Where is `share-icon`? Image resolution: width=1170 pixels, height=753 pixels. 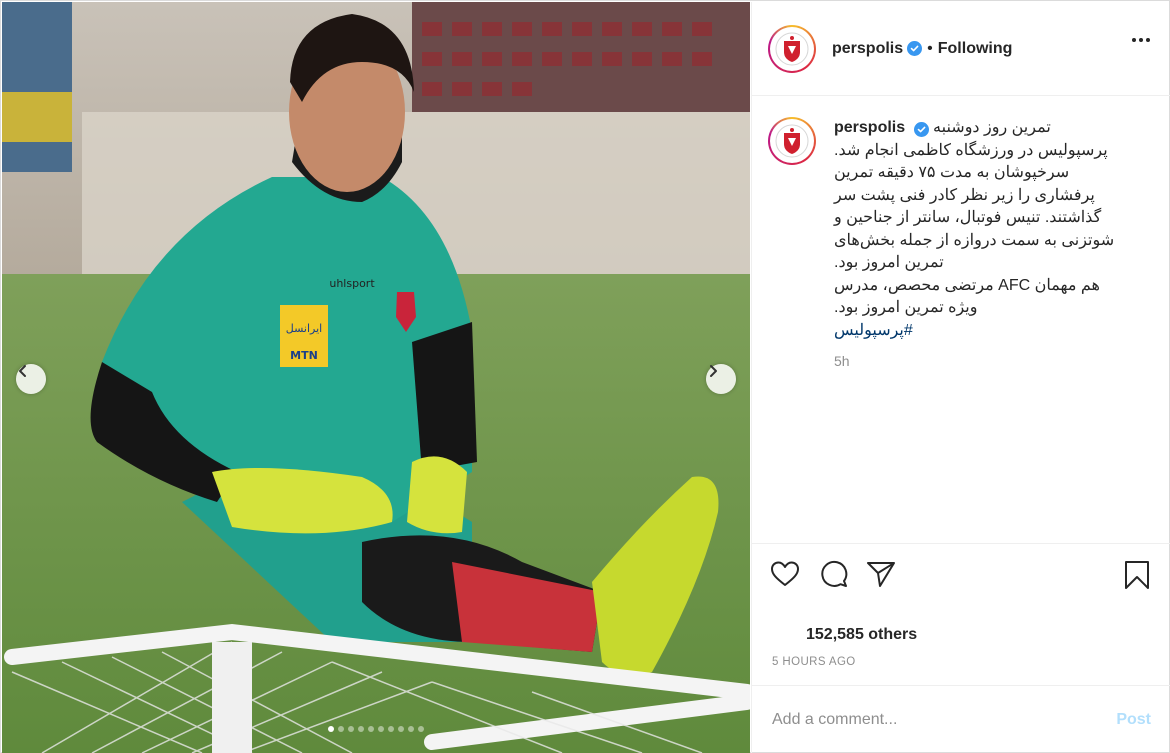
share-icon is located at coordinates (881, 574).